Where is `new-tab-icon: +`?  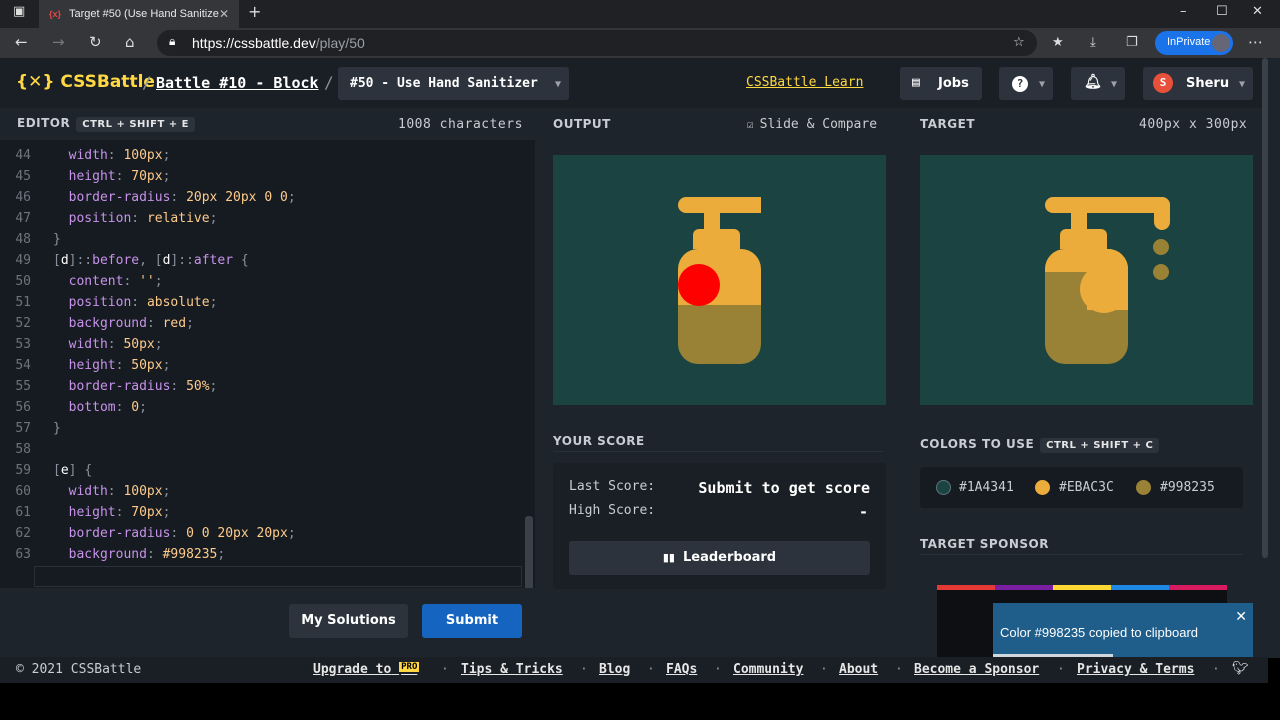
new-tab-icon: + is located at coordinates (254, 11).